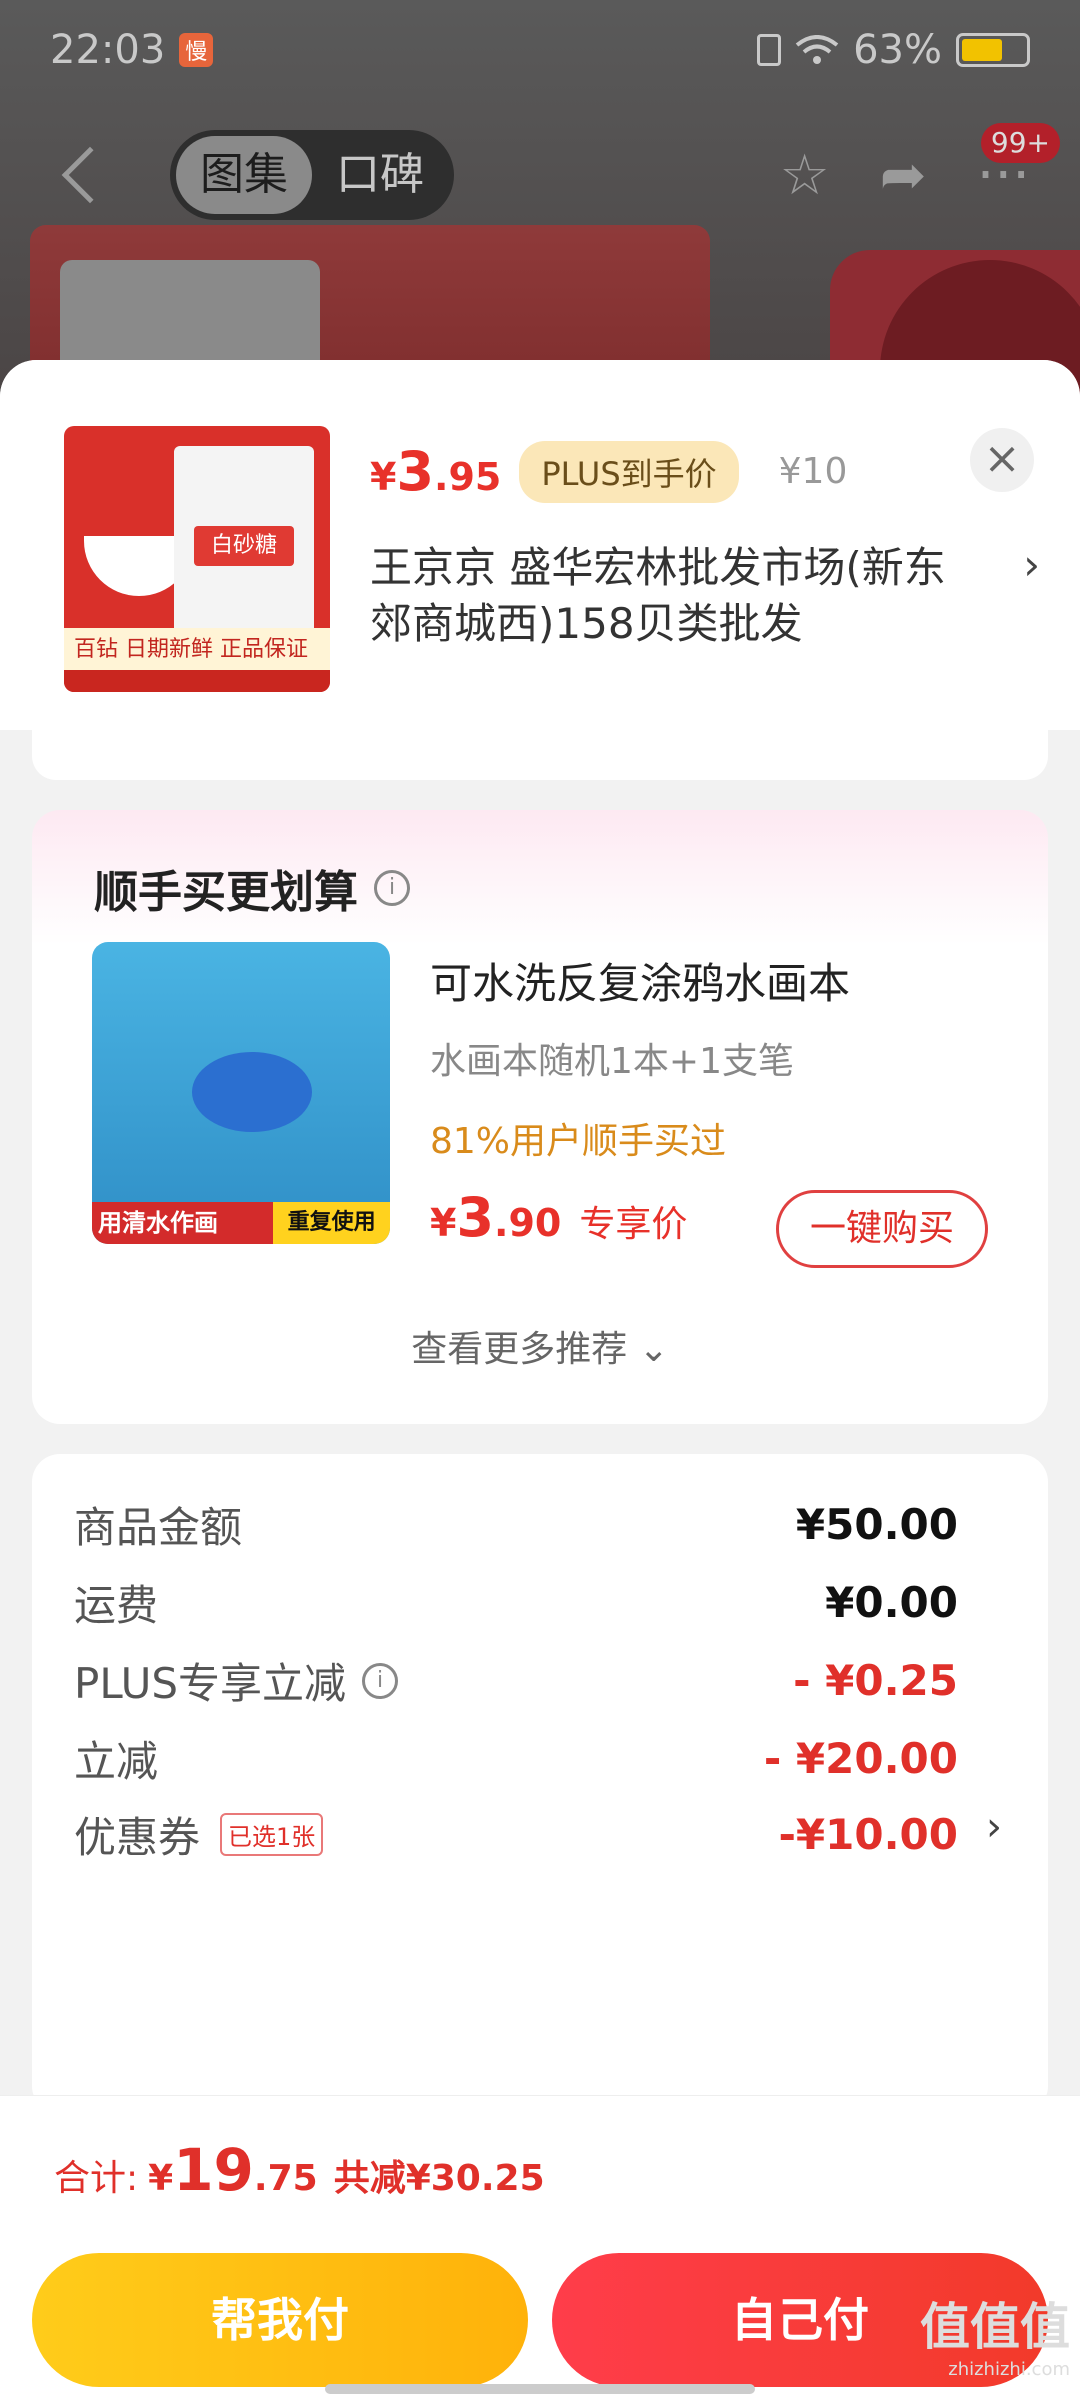  Describe the element at coordinates (769, 50) in the screenshot. I see `sim-icon` at that location.